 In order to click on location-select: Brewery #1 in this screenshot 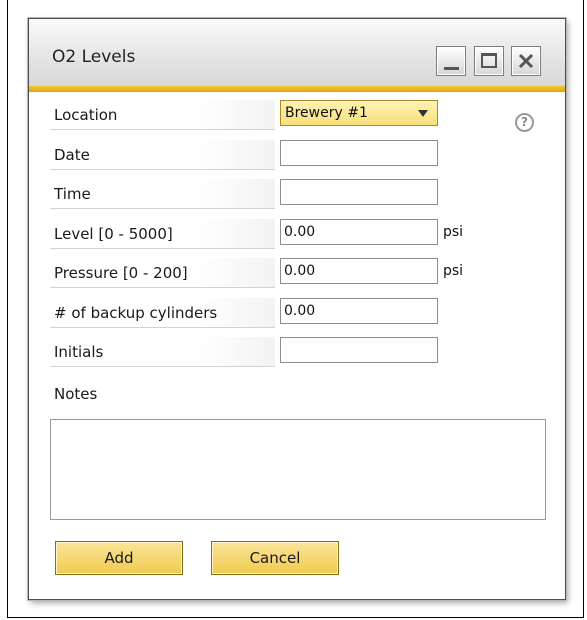, I will do `click(359, 113)`.